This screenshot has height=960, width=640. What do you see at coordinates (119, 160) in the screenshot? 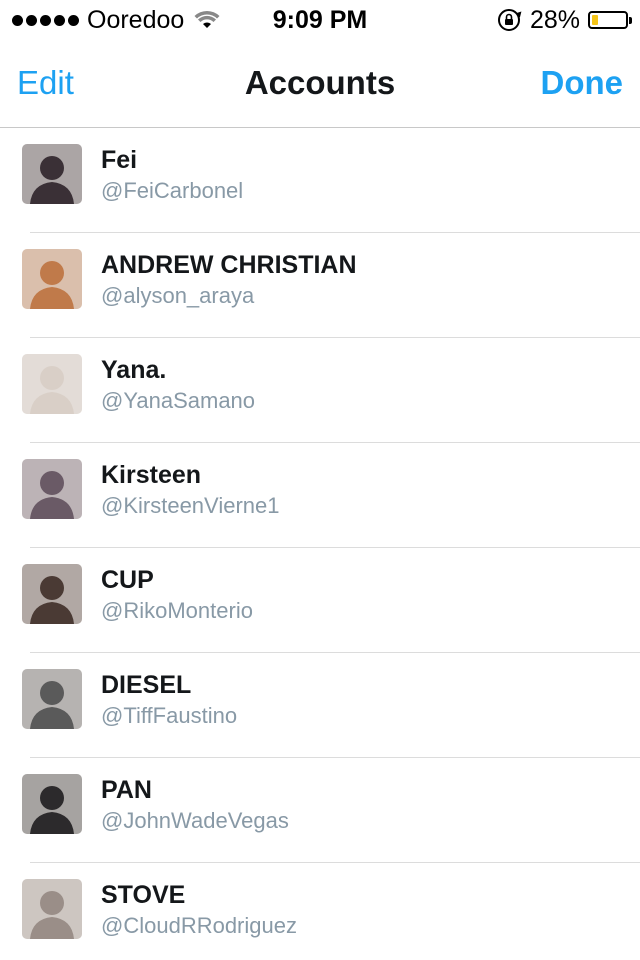
I see `account-name: Fei` at bounding box center [119, 160].